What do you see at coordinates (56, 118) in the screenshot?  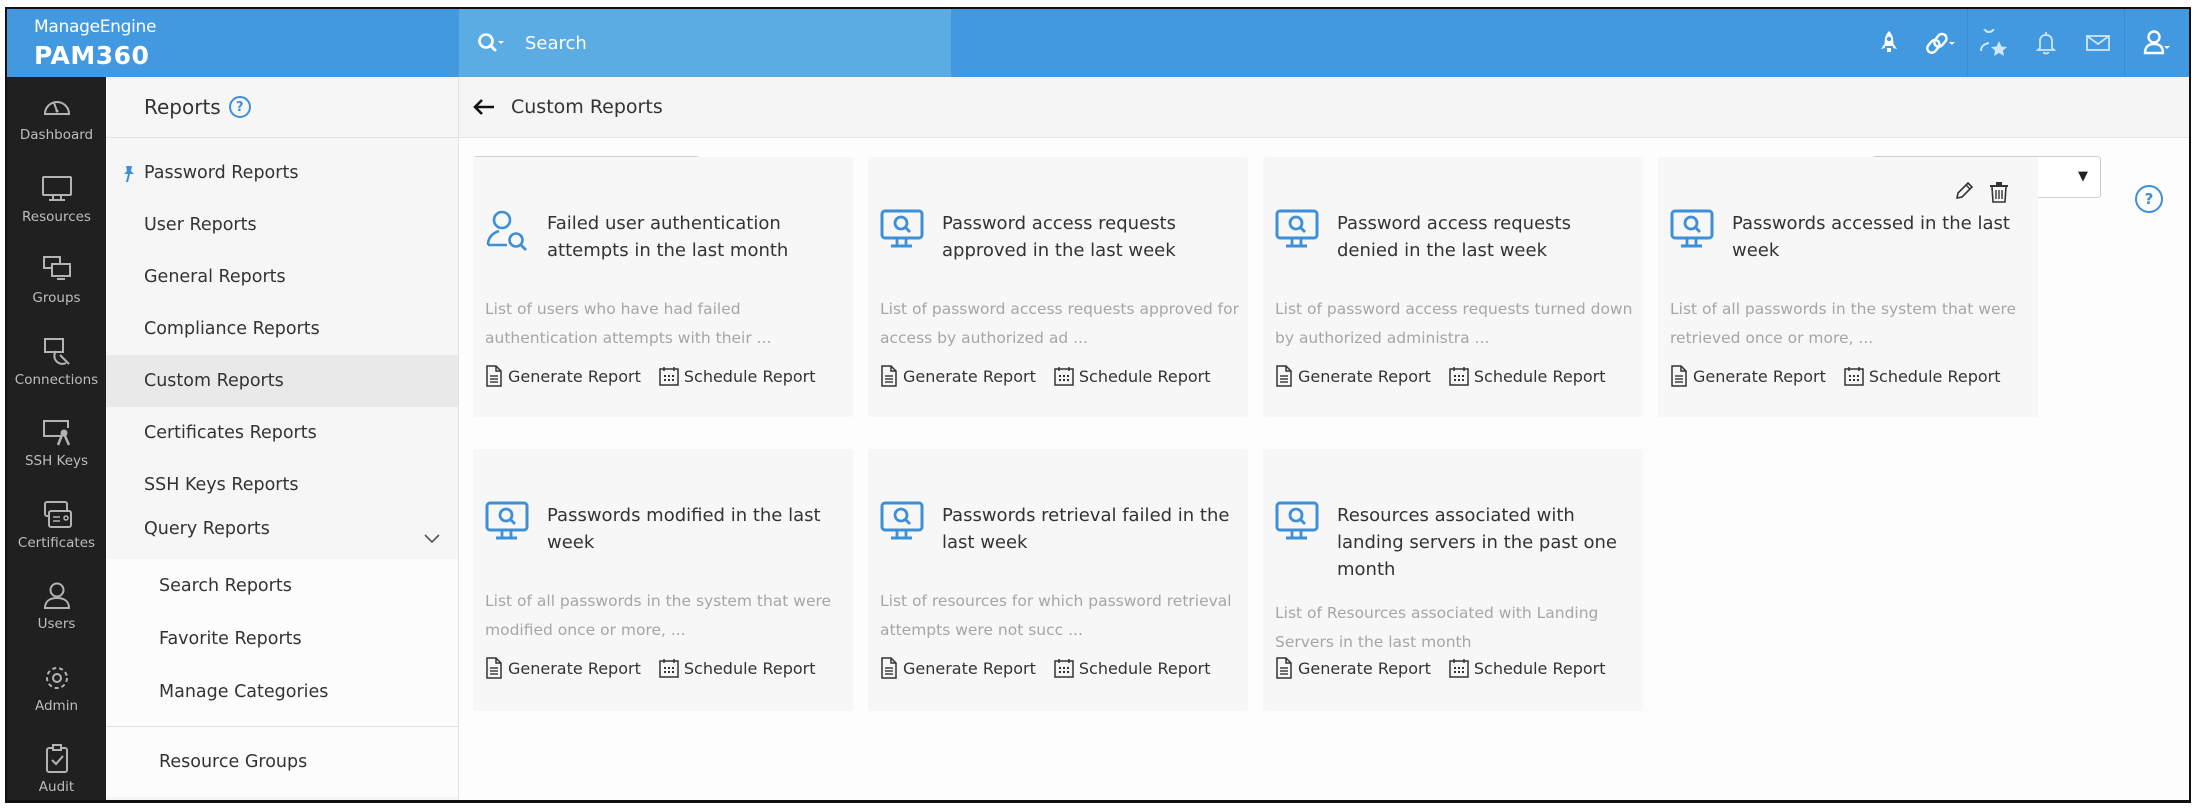 I see `nav-dashboard: Dashboard` at bounding box center [56, 118].